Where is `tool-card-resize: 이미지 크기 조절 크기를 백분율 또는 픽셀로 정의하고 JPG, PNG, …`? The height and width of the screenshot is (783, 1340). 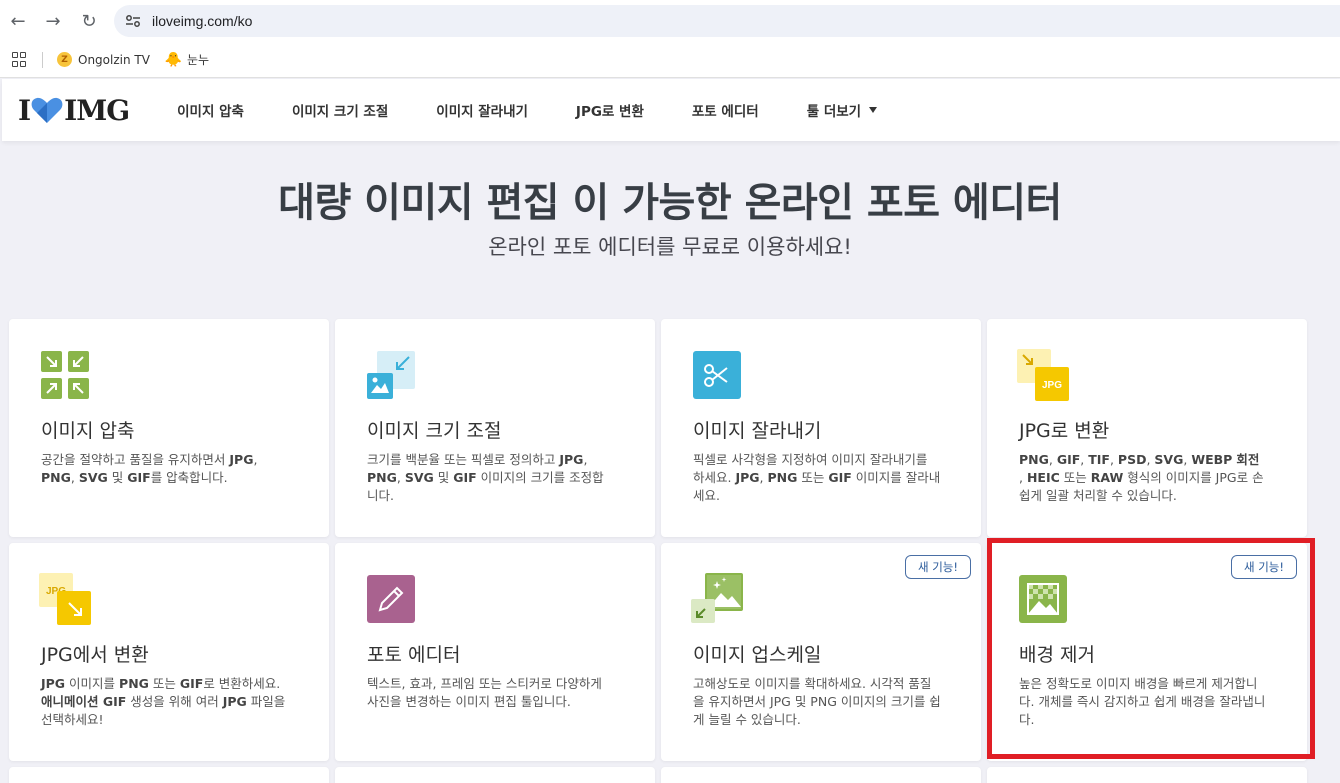
tool-card-resize: 이미지 크기 조절 크기를 백분율 또는 픽셀로 정의하고 JPG, PNG, … is located at coordinates (495, 428).